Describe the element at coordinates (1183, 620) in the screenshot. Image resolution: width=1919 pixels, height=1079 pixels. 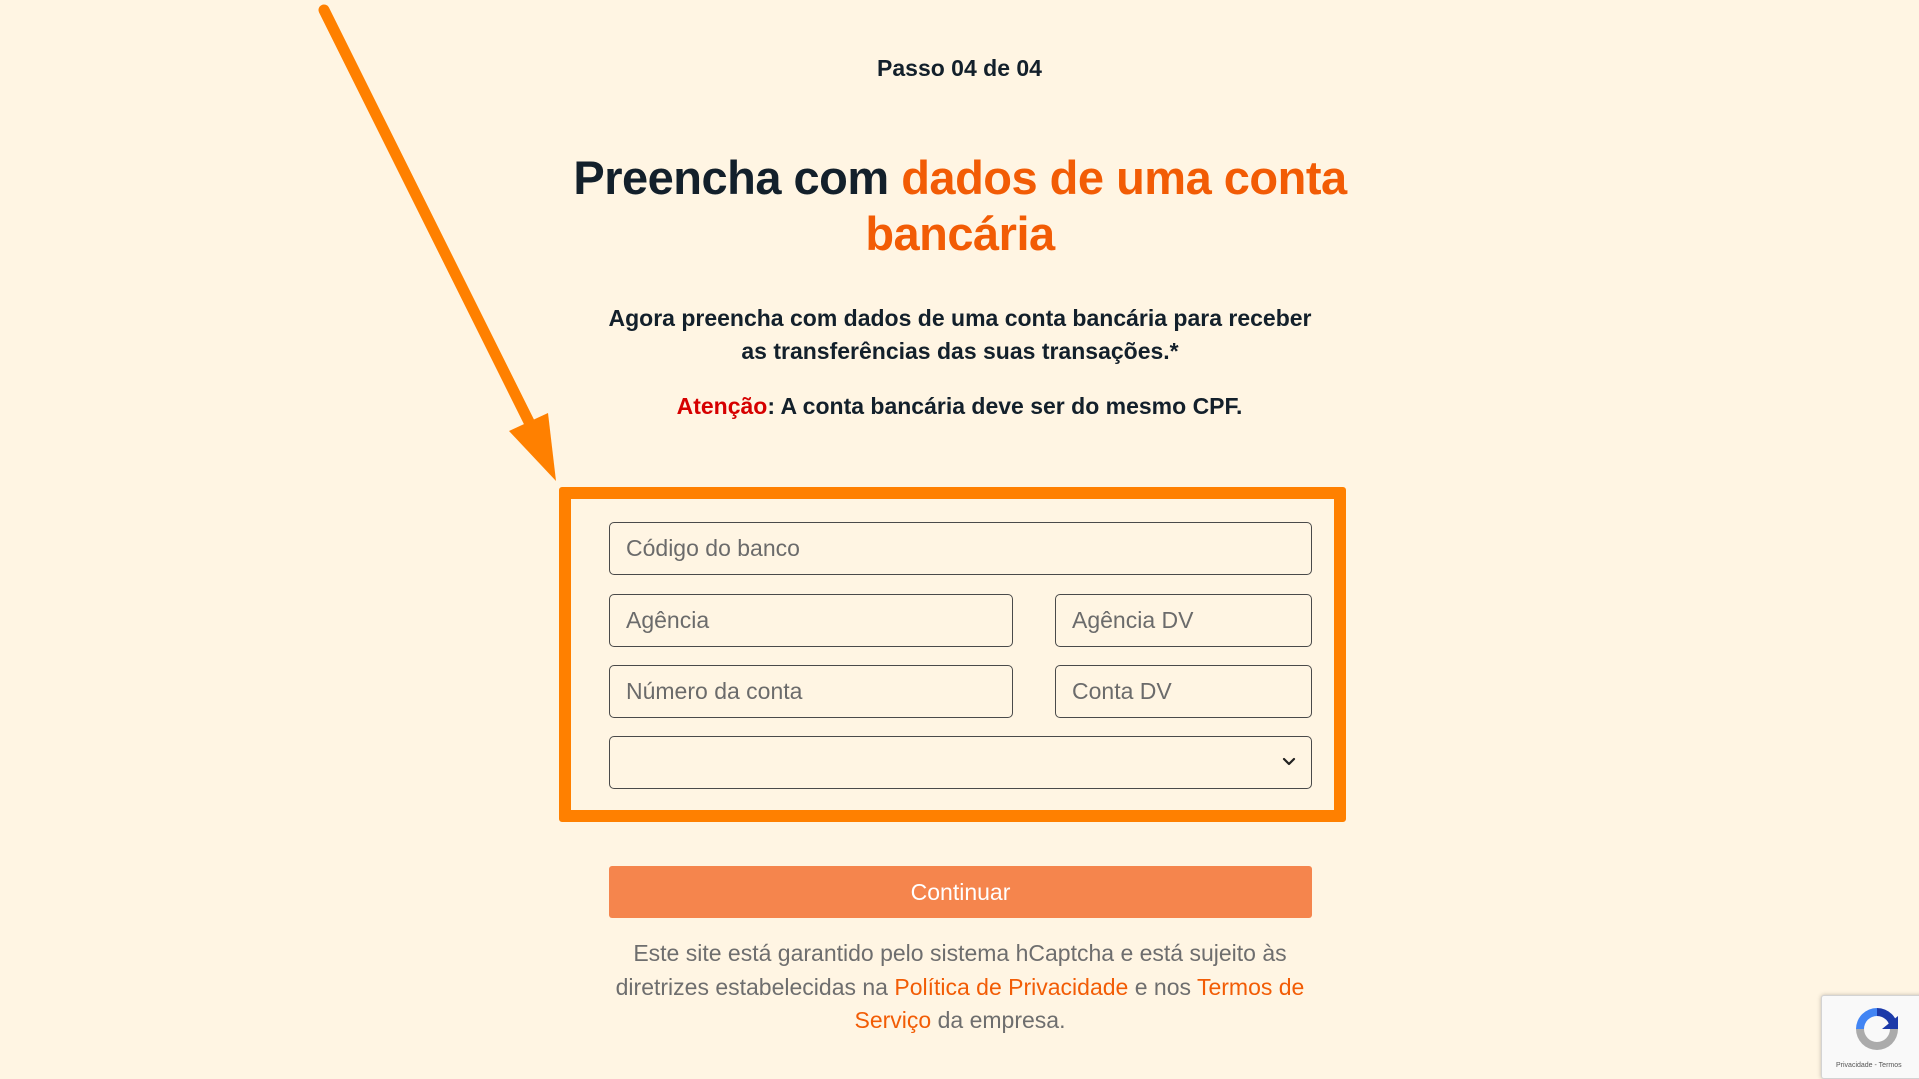
I see `agency-dv-input` at that location.